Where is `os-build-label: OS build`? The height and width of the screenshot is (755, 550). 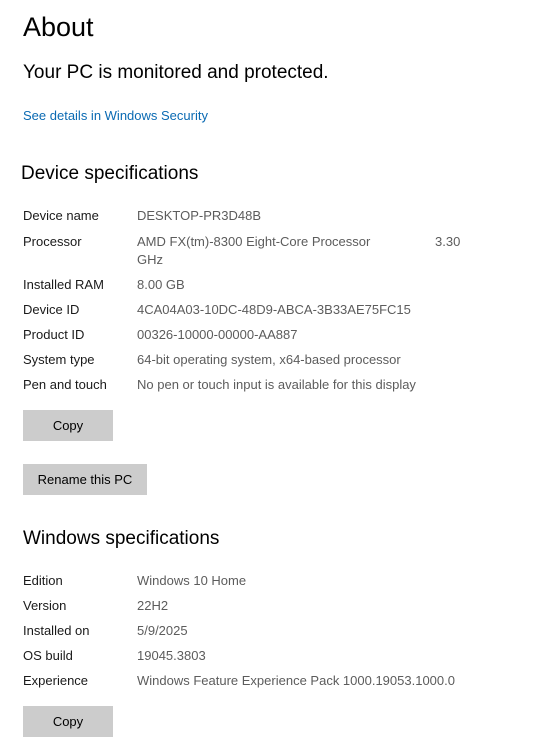 os-build-label: OS build is located at coordinates (48, 655).